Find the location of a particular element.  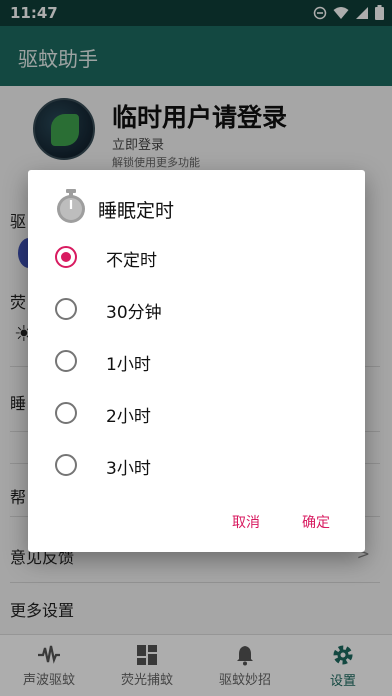

option-label: 不定时 is located at coordinates (131, 261).